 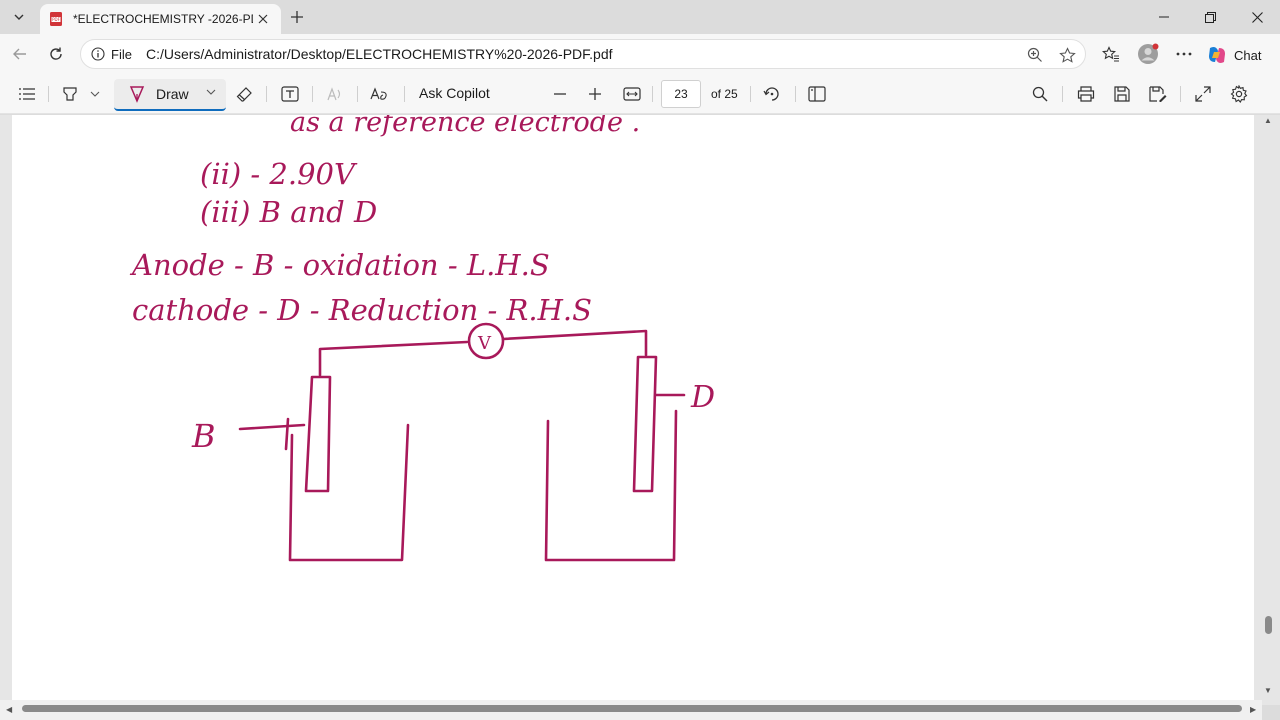 What do you see at coordinates (640, 17) in the screenshot?
I see `tab-strip: PDF *ELECTROCHEMISTRY -2026-PDF` at bounding box center [640, 17].